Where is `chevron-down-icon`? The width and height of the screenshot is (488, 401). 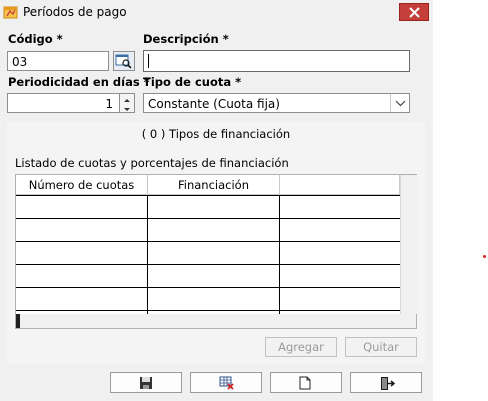
chevron-down-icon is located at coordinates (400, 103).